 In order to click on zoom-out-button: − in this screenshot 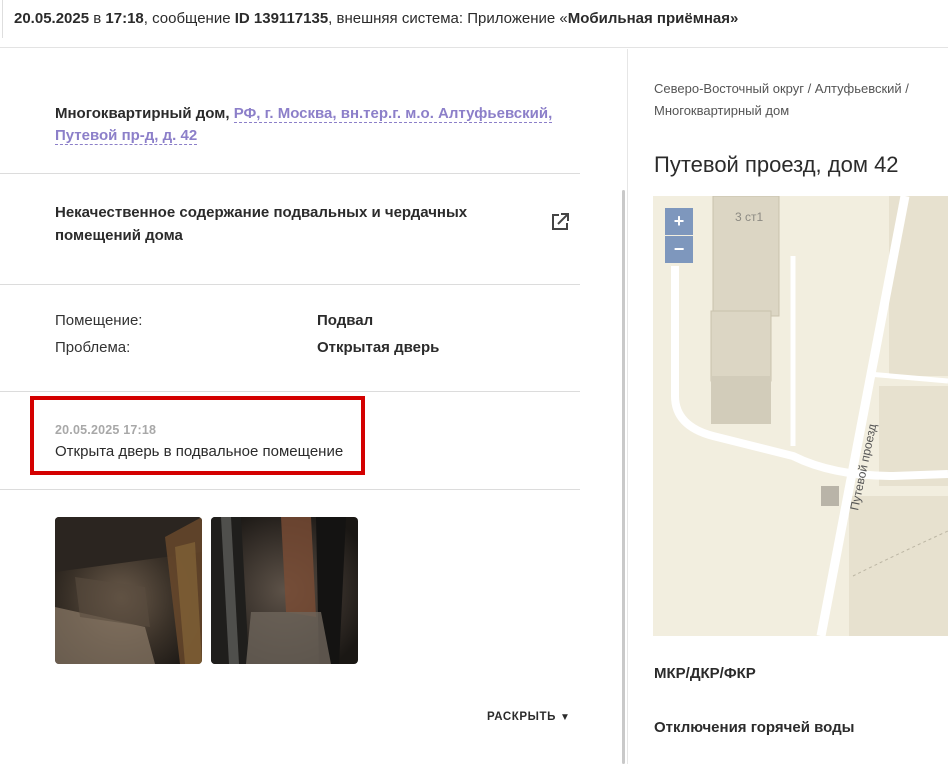, I will do `click(679, 249)`.